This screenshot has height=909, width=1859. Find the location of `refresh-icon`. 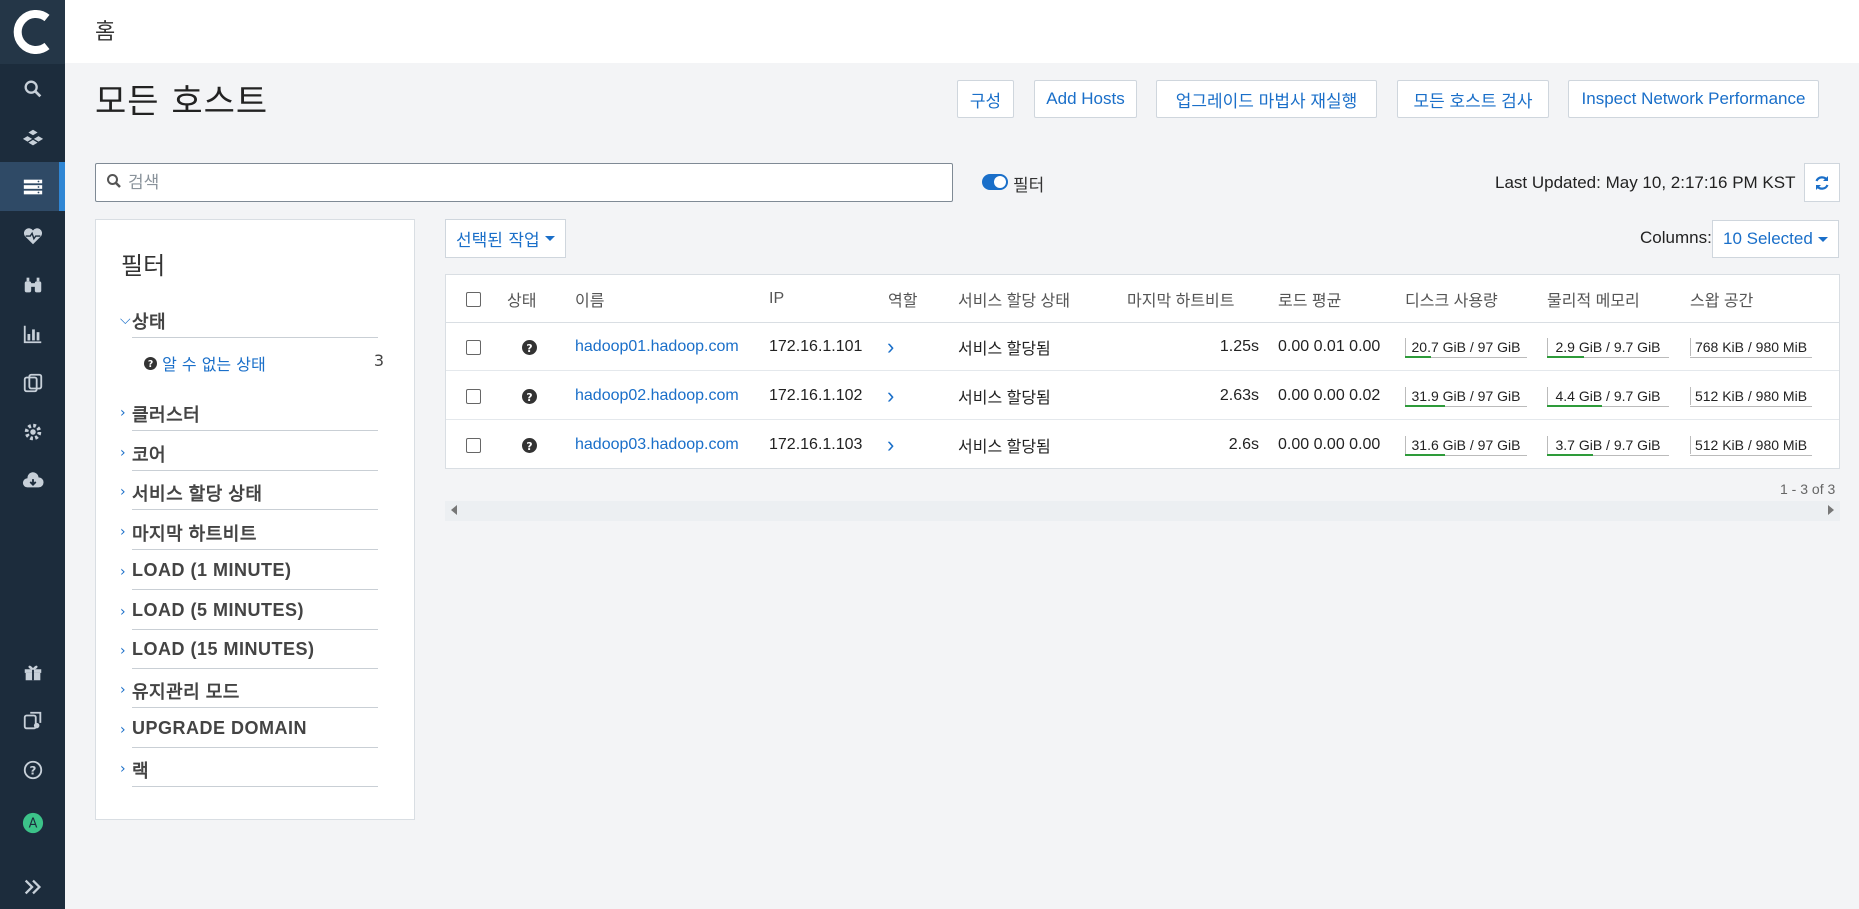

refresh-icon is located at coordinates (1822, 182).